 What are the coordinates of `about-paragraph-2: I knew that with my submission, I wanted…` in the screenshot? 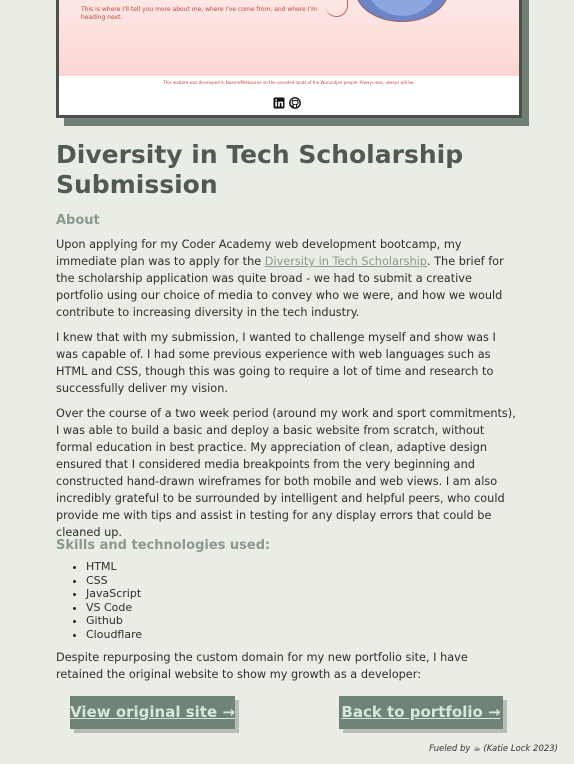 It's located at (276, 363).